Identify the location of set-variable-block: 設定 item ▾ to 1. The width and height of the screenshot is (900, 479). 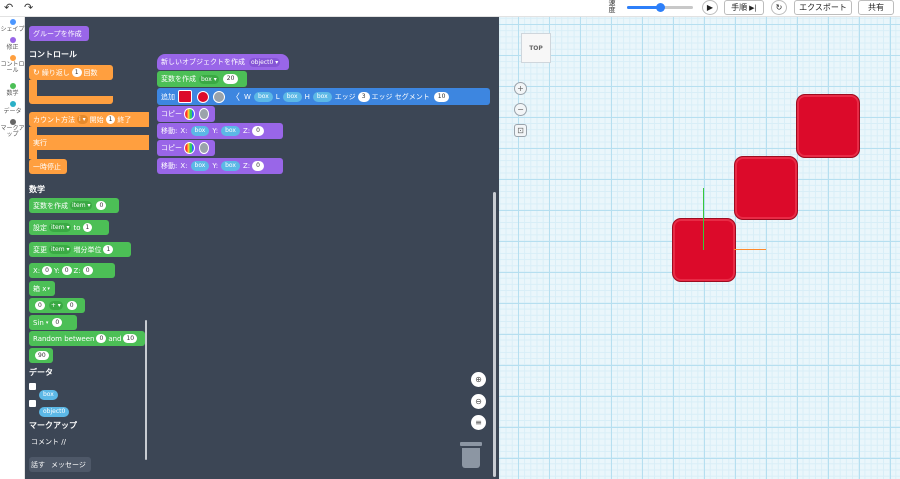
(69, 227).